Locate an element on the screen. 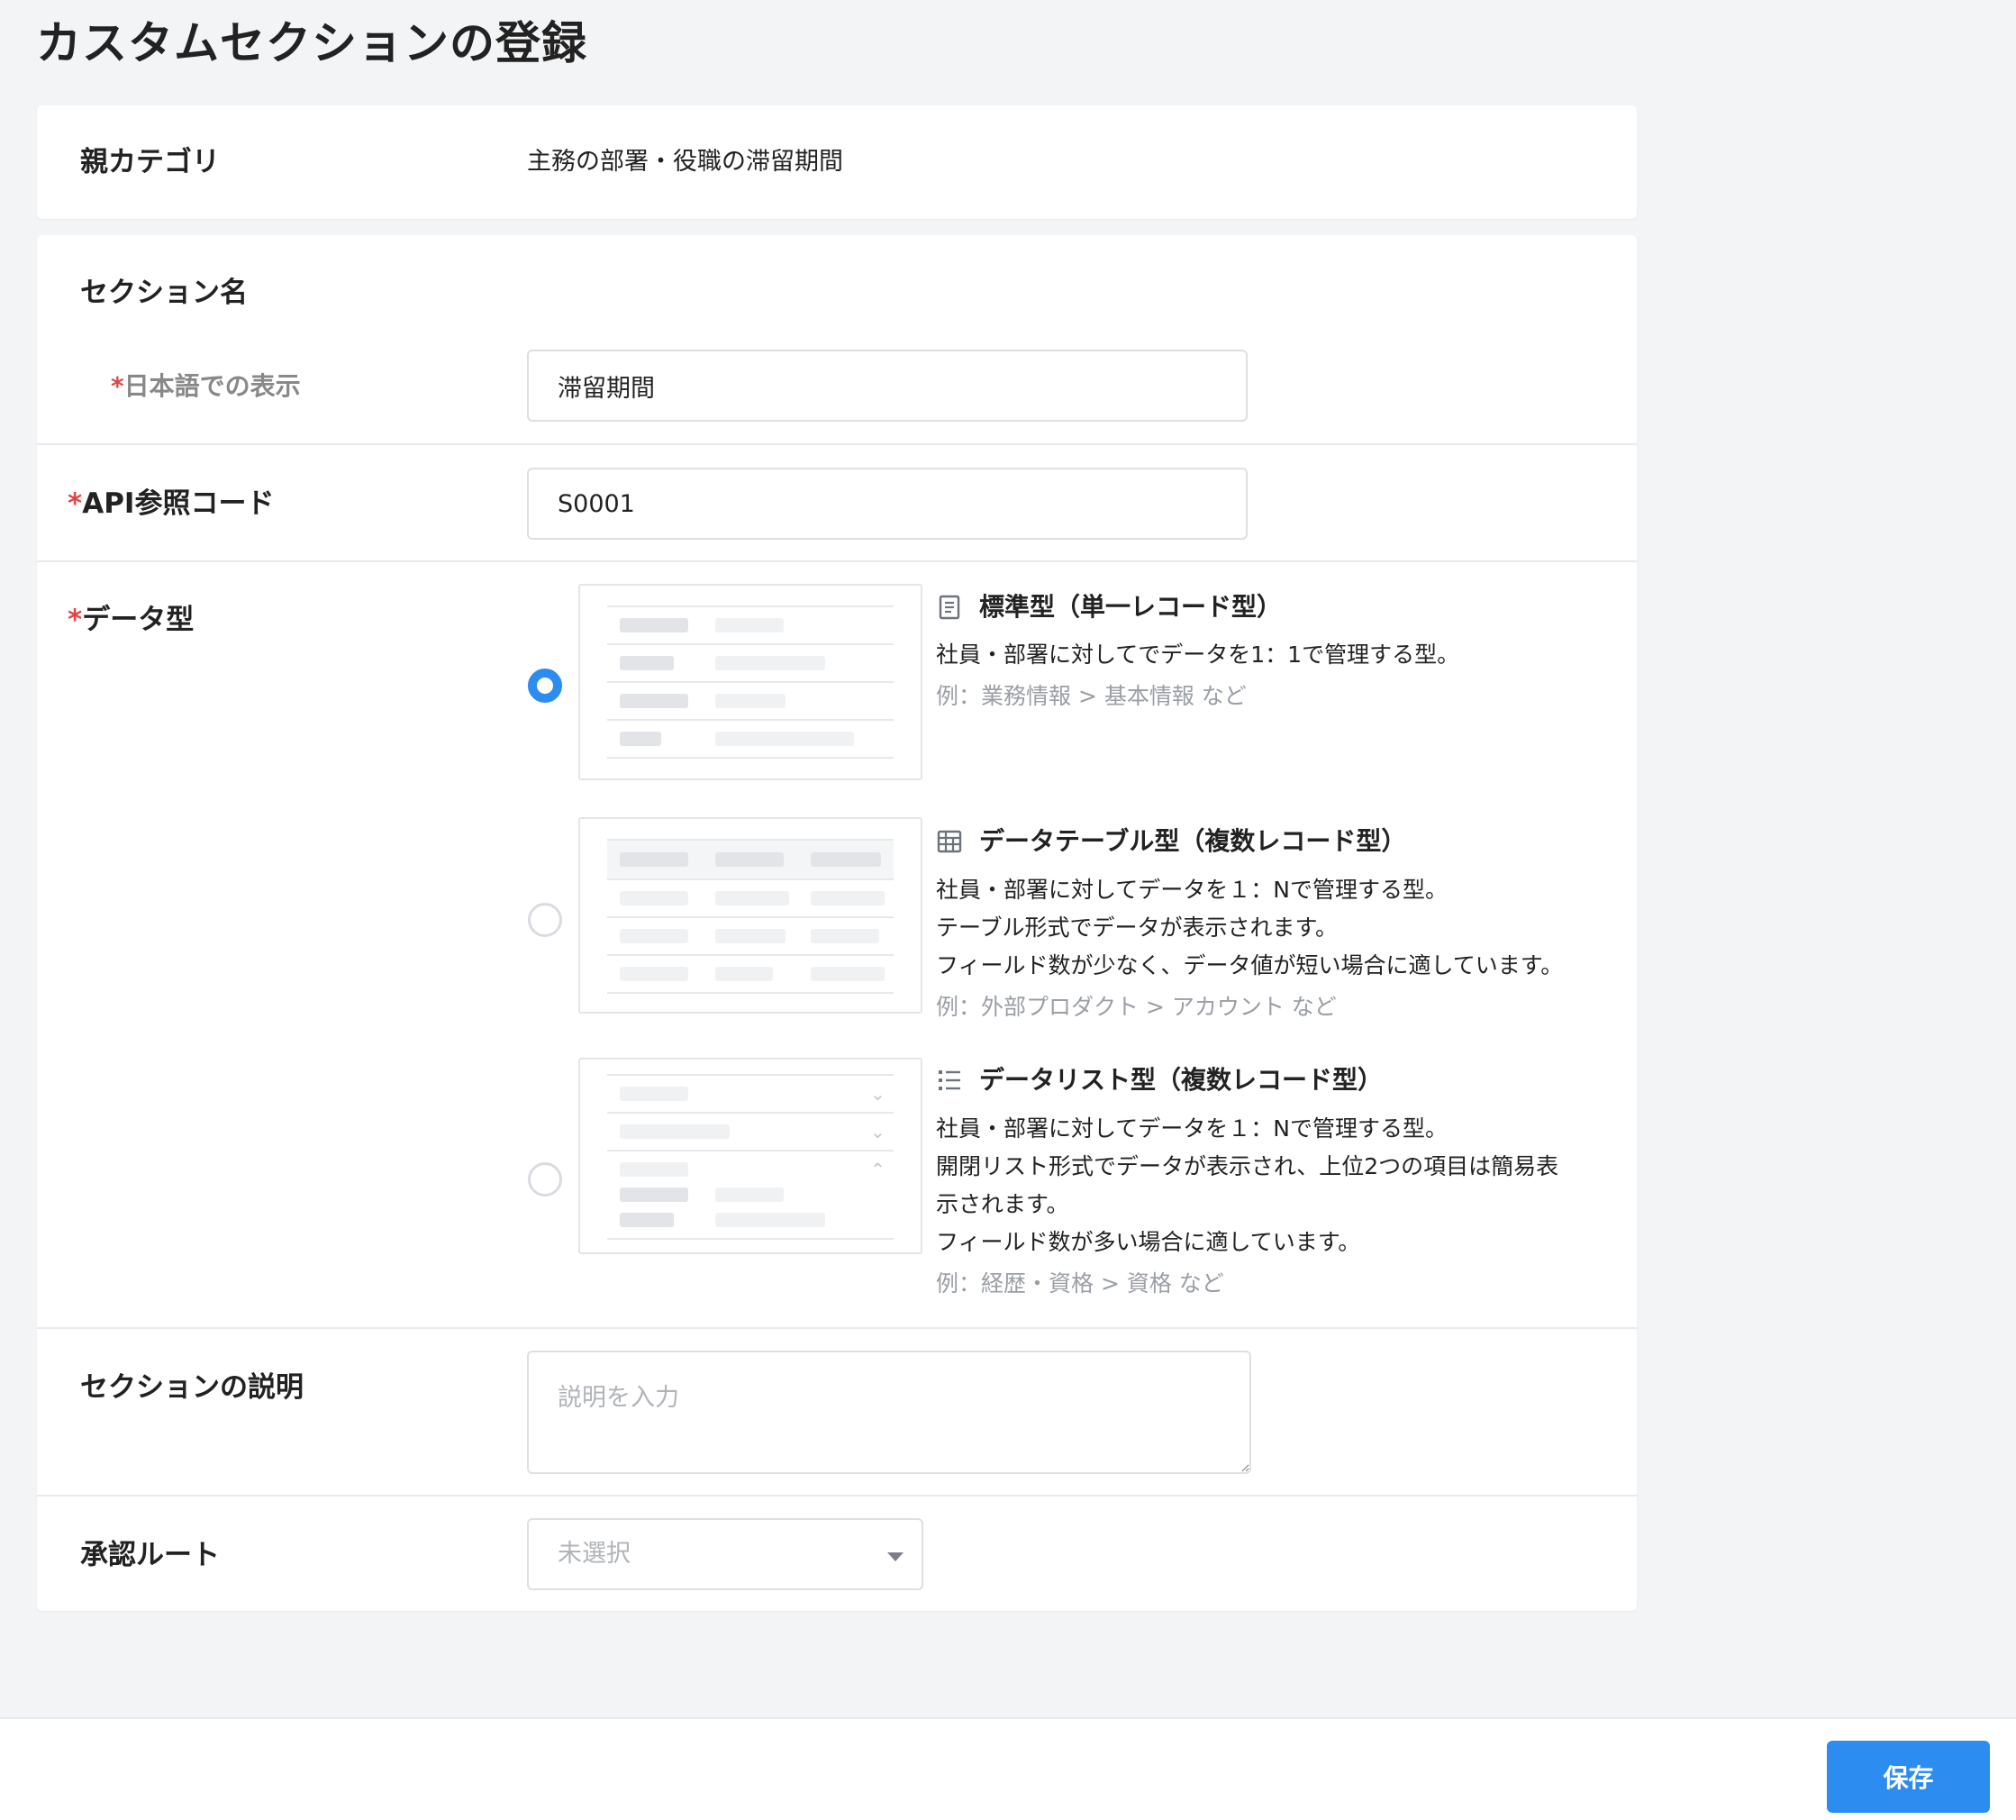 The image size is (2016, 1820). table-type-desc-3: フィールド数が少なく、データ値が短い場合に適しています。 is located at coordinates (1250, 965).